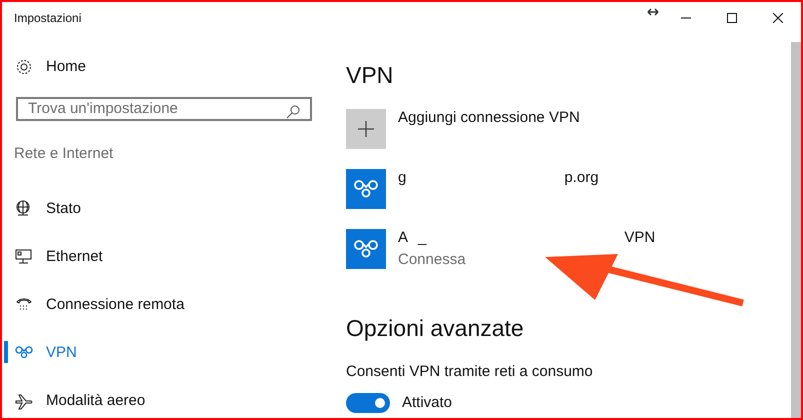 The image size is (803, 420). Describe the element at coordinates (368, 402) in the screenshot. I see `toggle-switch` at that location.